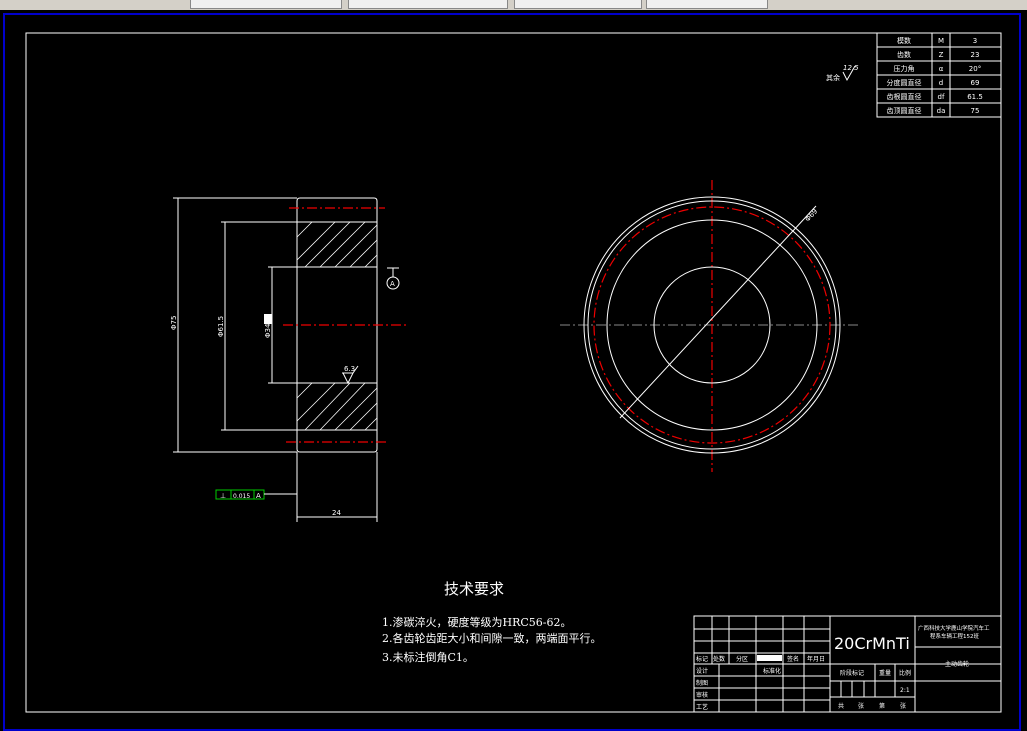  What do you see at coordinates (268, 330) in the screenshot?
I see `dim-bore-diameter: Φ34` at bounding box center [268, 330].